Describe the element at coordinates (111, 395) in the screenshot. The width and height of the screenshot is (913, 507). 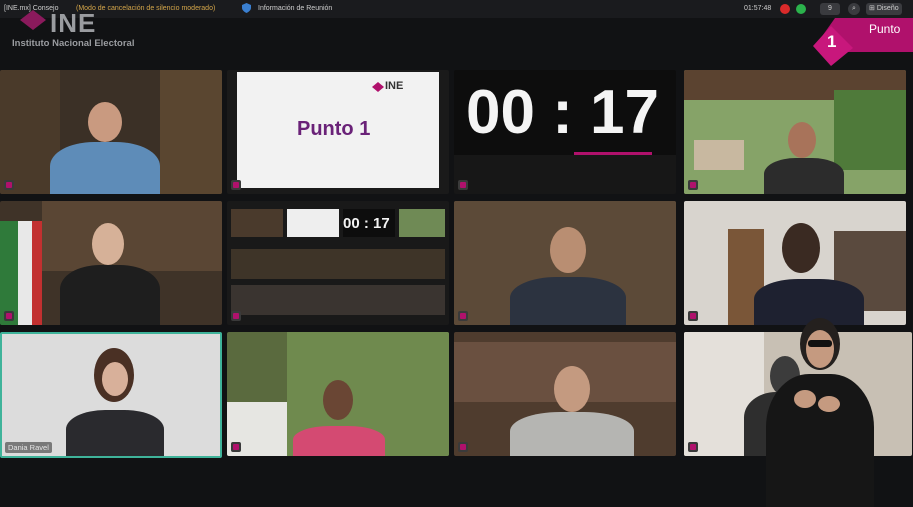
I see `active-speaker-tile: Dania Ravel` at that location.